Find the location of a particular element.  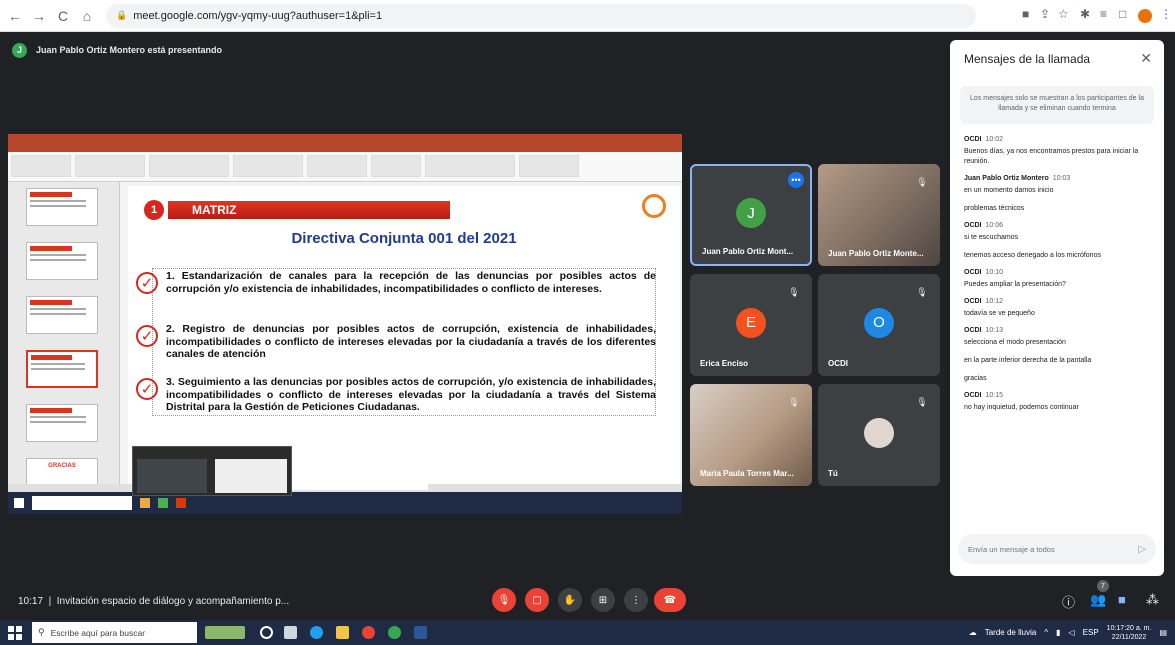

send-icon: ▷ is located at coordinates (1142, 549).